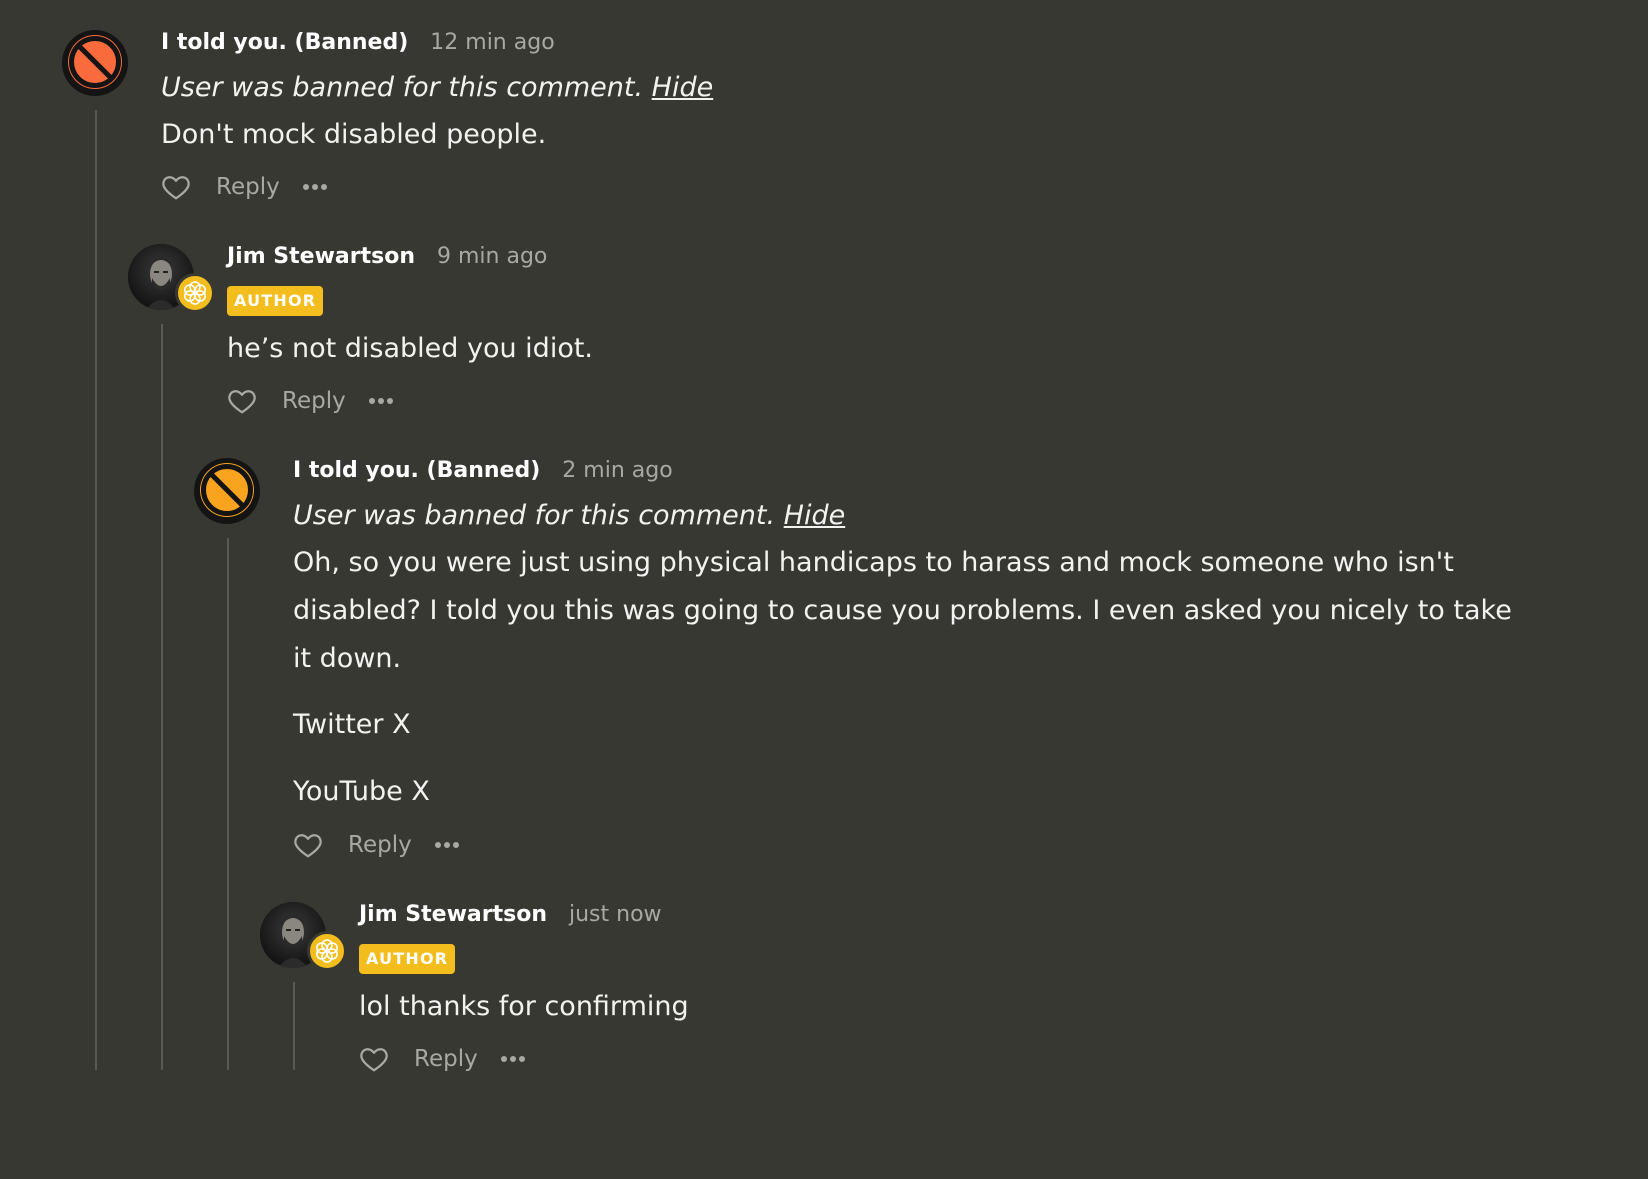  I want to click on comment-header: I told you. (Banned) 2 min ago, so click(483, 470).